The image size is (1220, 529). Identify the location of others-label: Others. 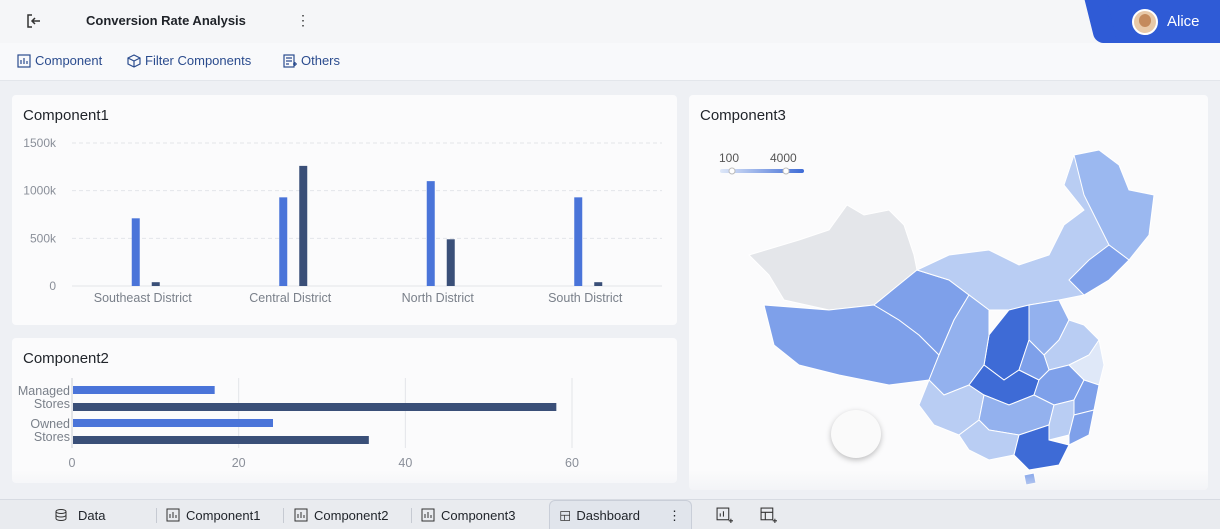
(321, 60).